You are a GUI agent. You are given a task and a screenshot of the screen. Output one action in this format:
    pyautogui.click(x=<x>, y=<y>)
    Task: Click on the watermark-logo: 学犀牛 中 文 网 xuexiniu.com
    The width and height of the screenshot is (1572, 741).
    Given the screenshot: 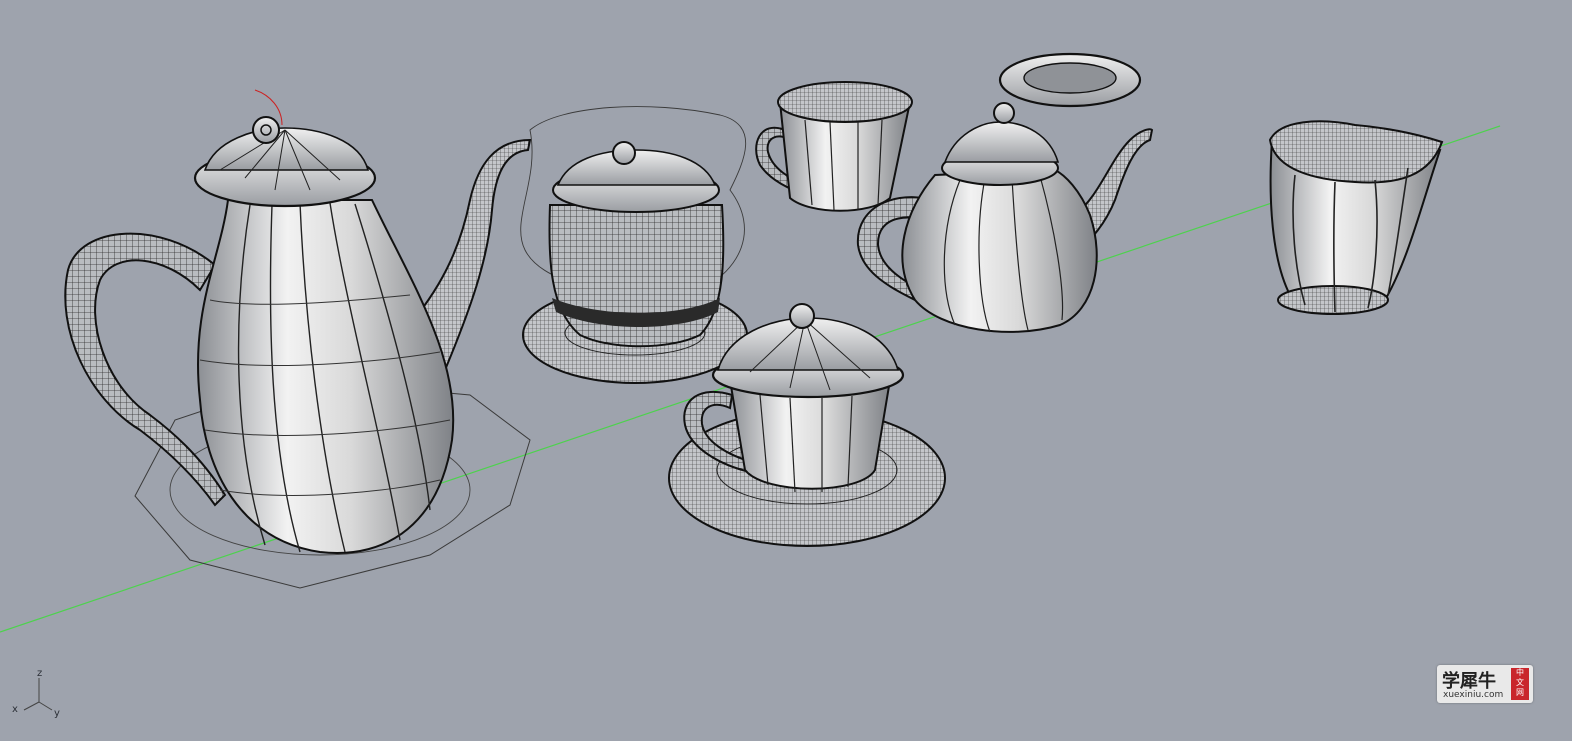 What is the action you would take?
    pyautogui.click(x=1485, y=684)
    